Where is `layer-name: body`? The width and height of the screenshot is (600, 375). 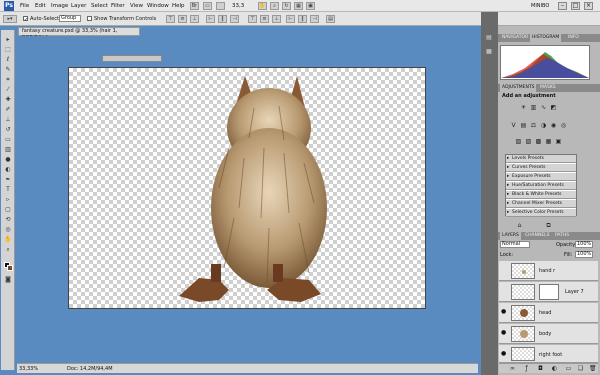 layer-name: body is located at coordinates (545, 334).